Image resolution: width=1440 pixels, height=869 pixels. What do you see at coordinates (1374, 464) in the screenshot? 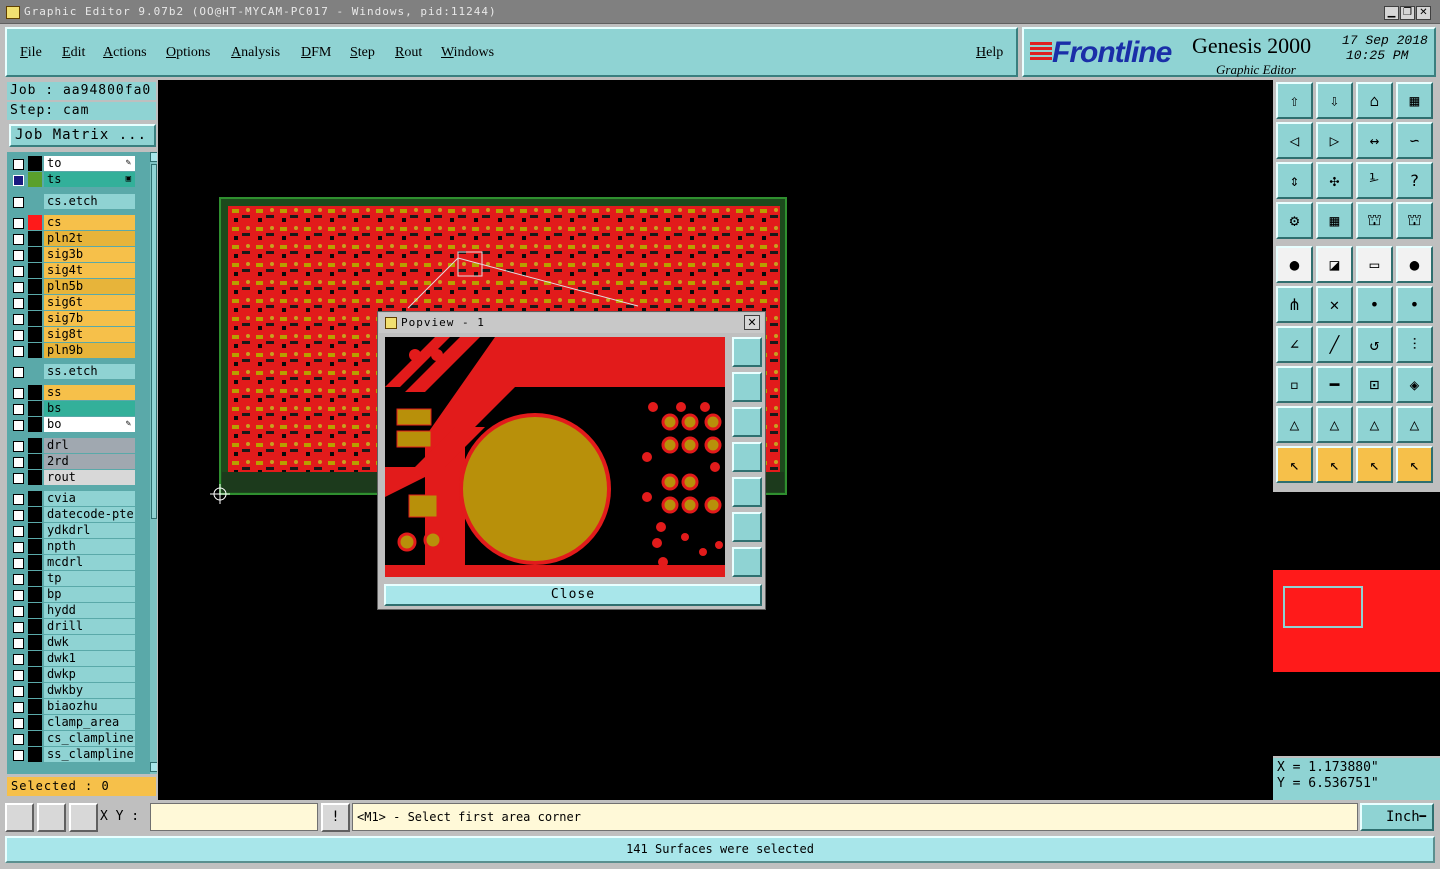
I see `select-circle-icon: ↖` at bounding box center [1374, 464].